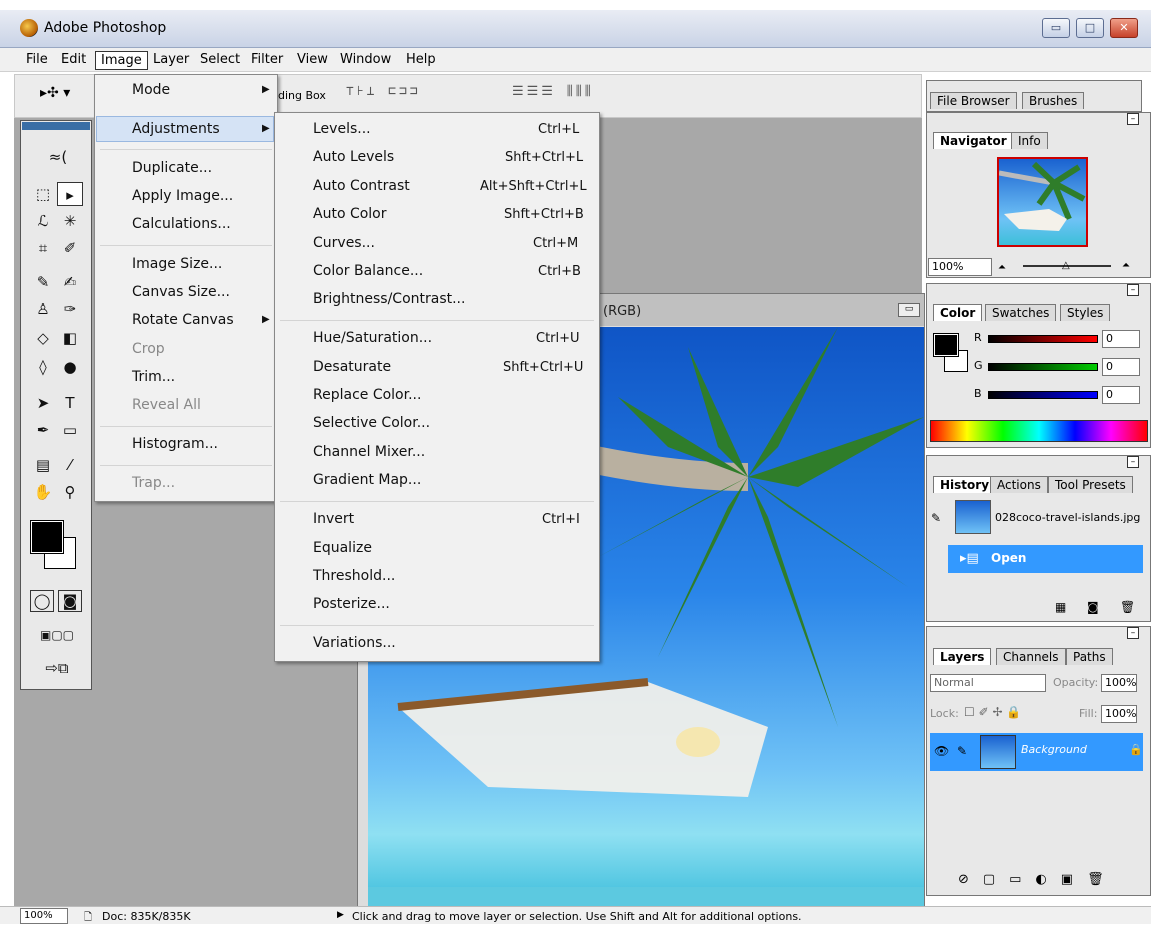  Describe the element at coordinates (1021, 312) in the screenshot. I see `tab-swatches: Swatches` at that location.